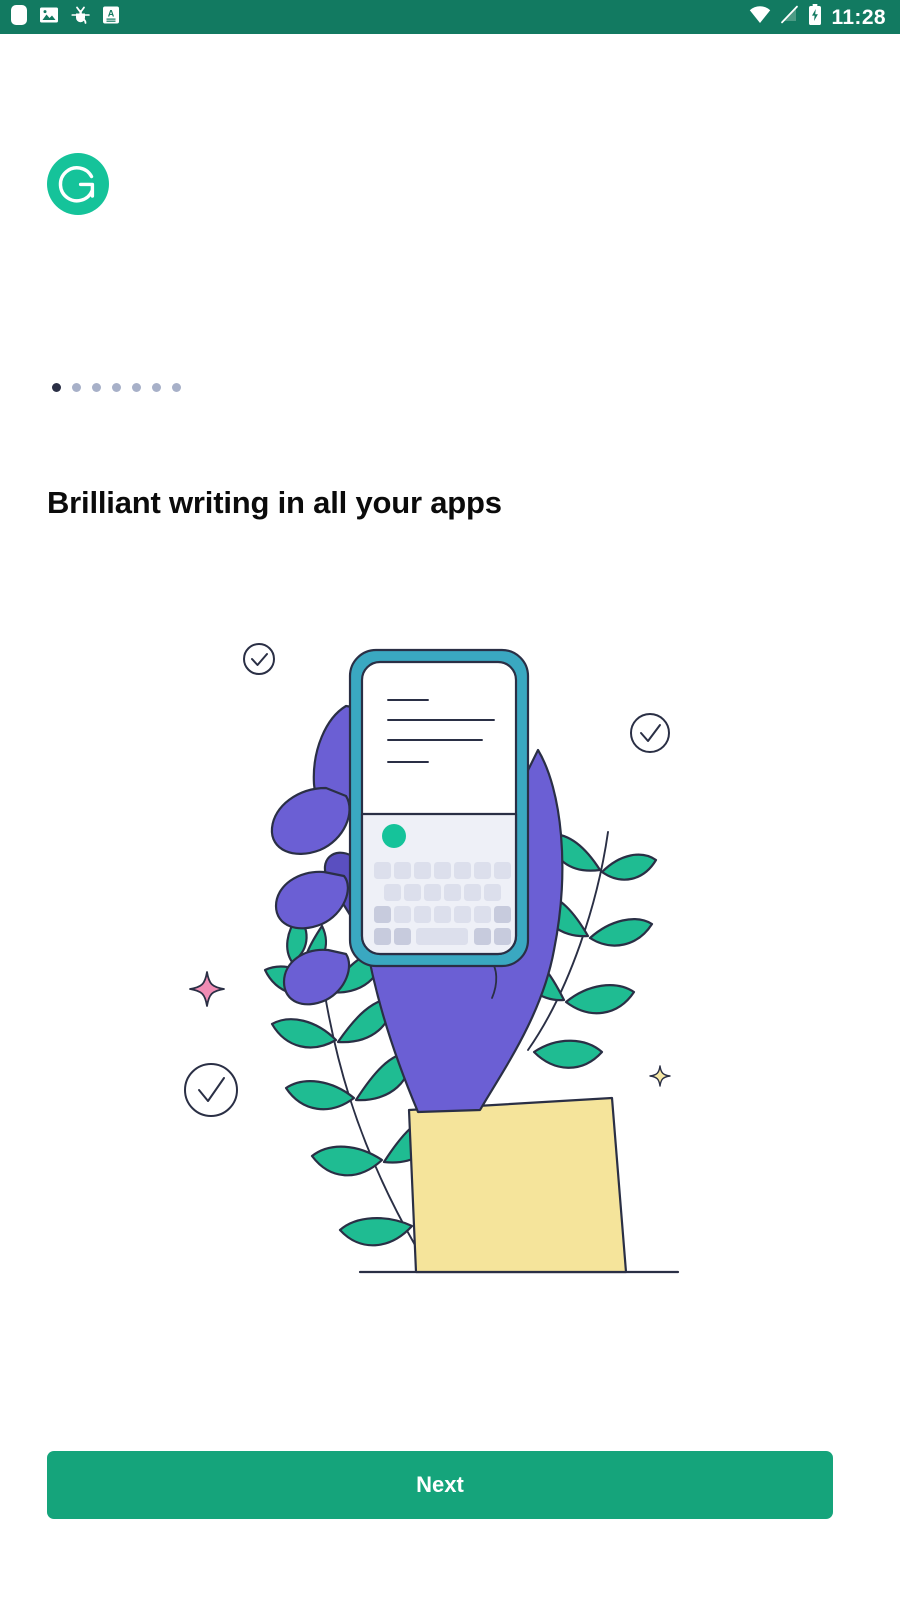  Describe the element at coordinates (78, 184) in the screenshot. I see `grammarly-logo` at that location.